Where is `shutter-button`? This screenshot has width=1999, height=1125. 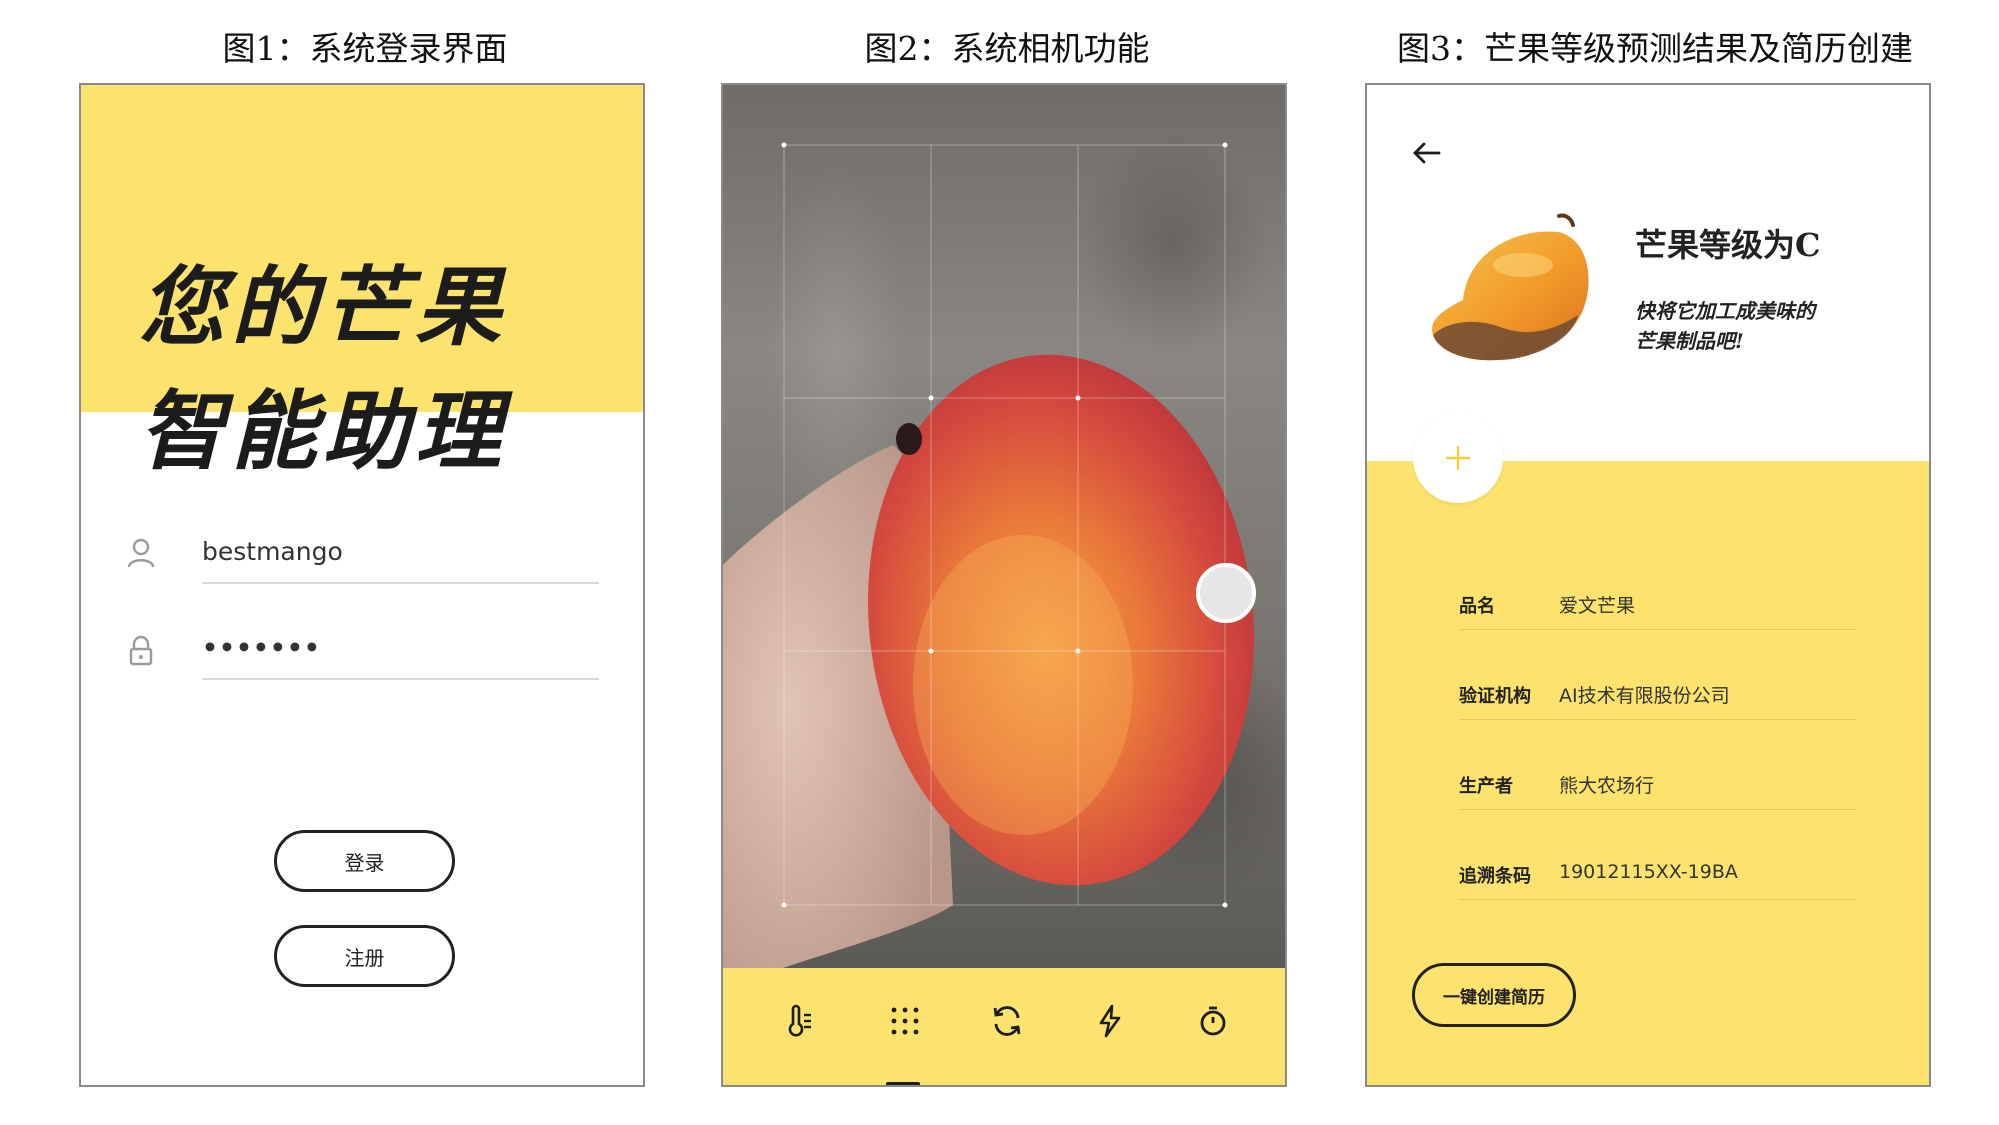 shutter-button is located at coordinates (1226, 593).